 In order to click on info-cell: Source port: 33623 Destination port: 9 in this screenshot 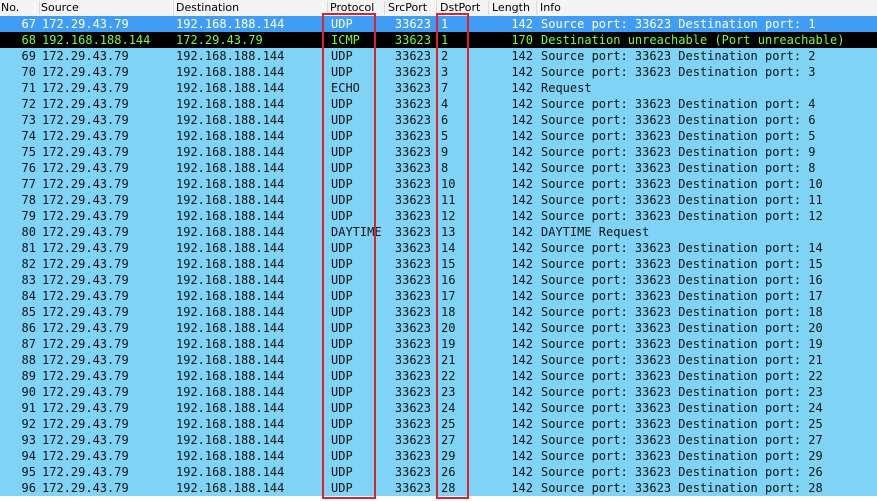, I will do `click(678, 152)`.